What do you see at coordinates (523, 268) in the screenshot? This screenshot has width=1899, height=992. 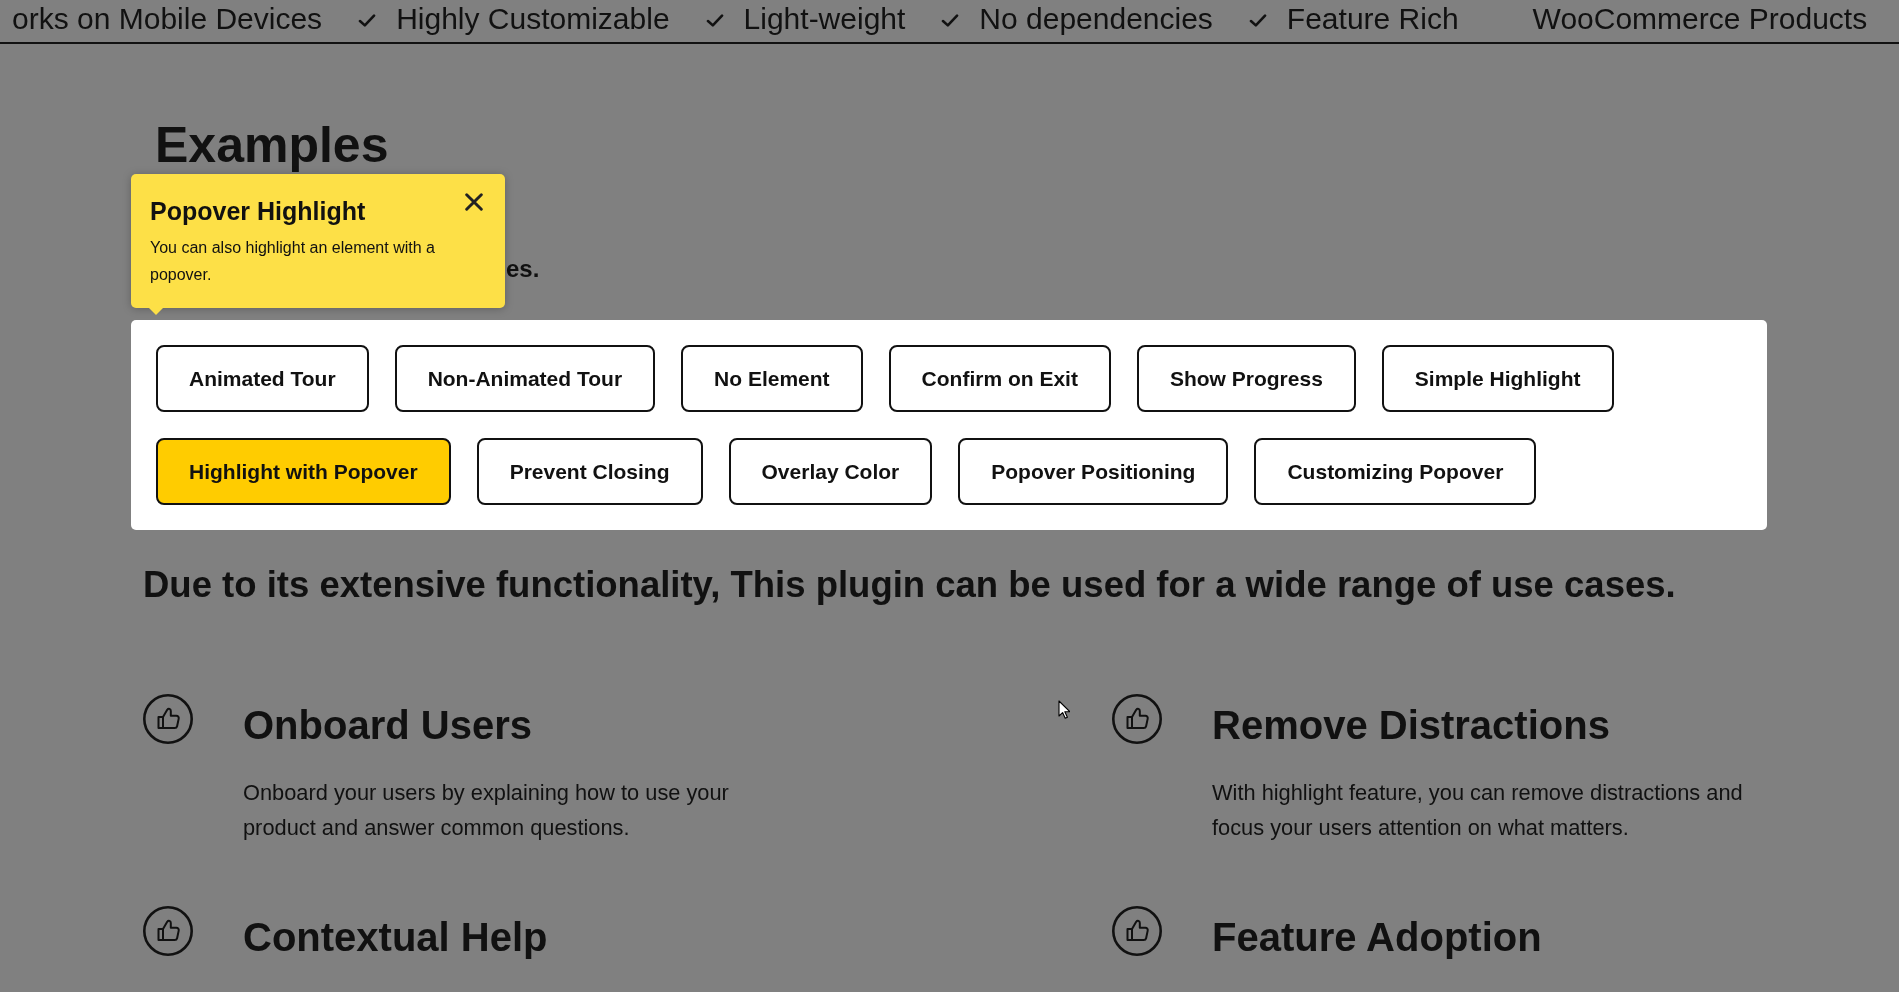 I see `examples-subtitle: es.` at bounding box center [523, 268].